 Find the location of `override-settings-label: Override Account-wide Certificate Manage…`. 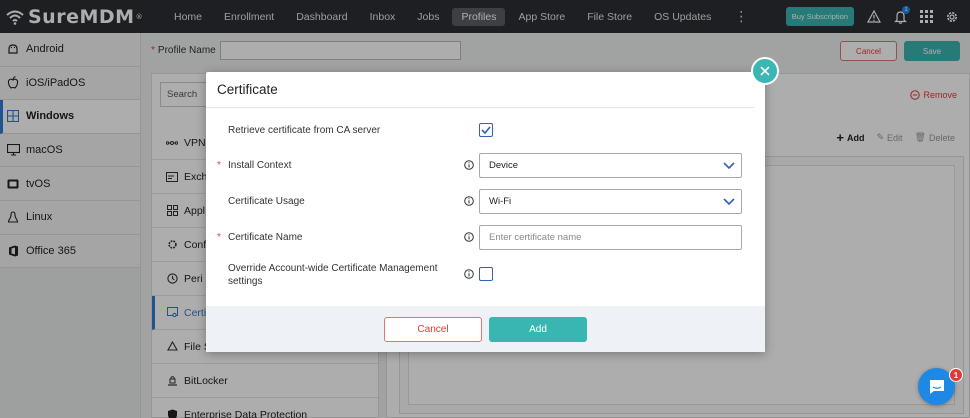

override-settings-label: Override Account-wide Certificate Manage… is located at coordinates (333, 275).